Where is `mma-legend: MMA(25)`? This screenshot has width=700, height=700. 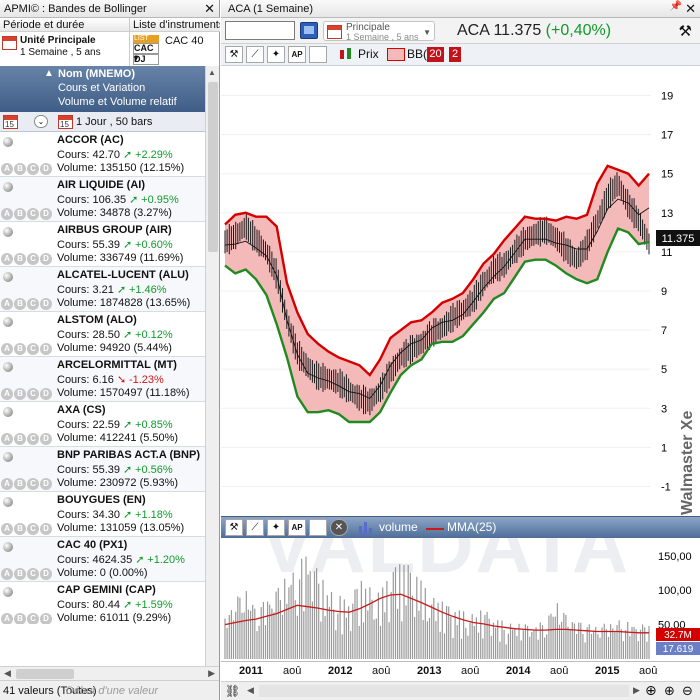
mma-legend: MMA(25) is located at coordinates (471, 527).